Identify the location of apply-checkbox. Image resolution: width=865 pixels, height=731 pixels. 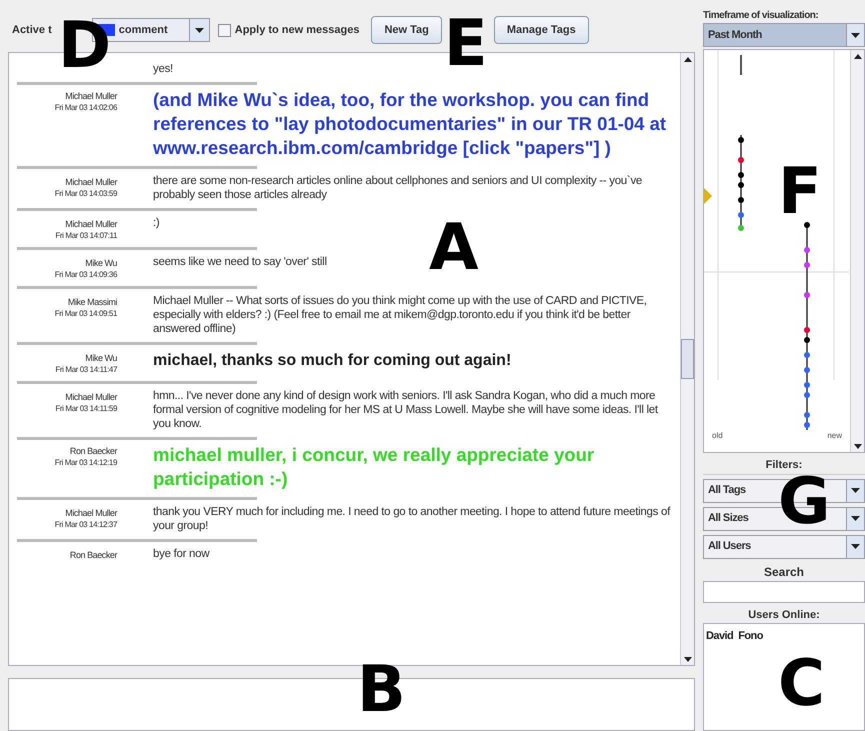
(224, 30).